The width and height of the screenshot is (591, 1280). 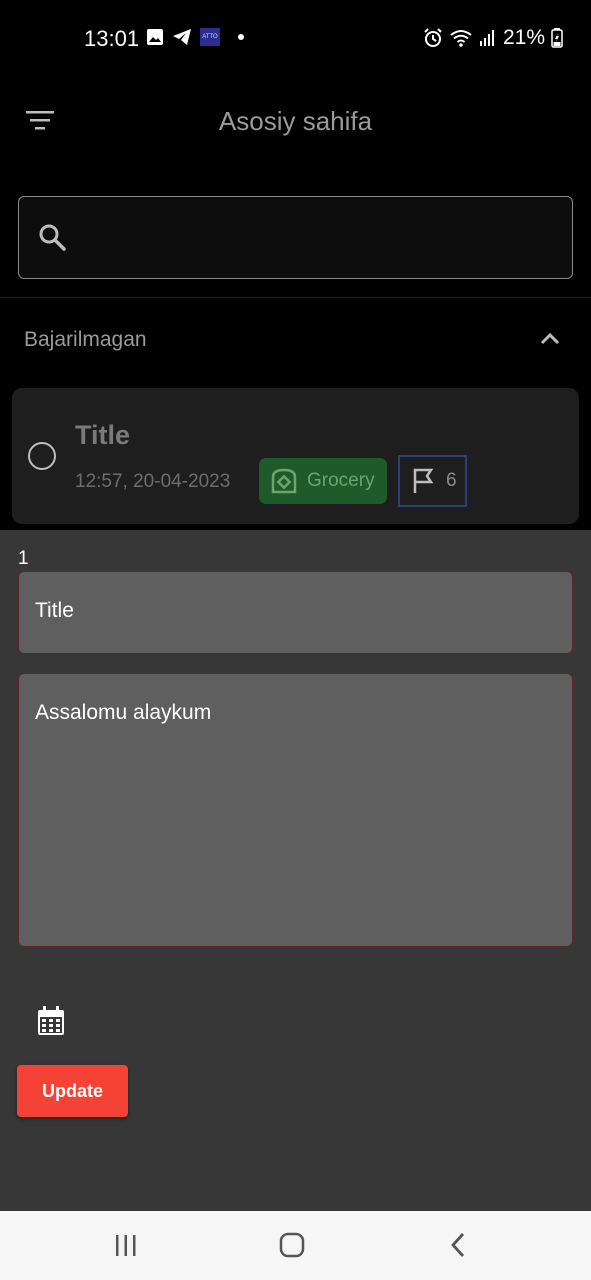 I want to click on task-index: 1, so click(x=23, y=558).